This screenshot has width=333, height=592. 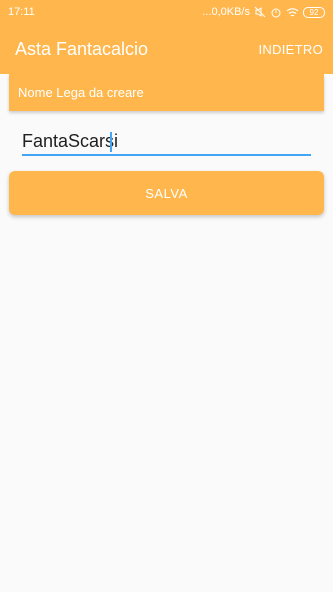 What do you see at coordinates (290, 49) in the screenshot?
I see `back-button: INDIETRO` at bounding box center [290, 49].